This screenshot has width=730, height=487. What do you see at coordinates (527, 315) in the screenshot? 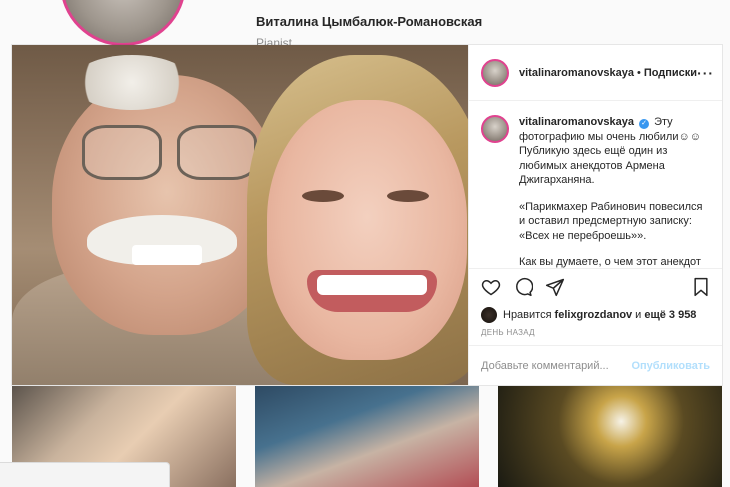
I see `likes-prefix: Нравится` at bounding box center [527, 315].